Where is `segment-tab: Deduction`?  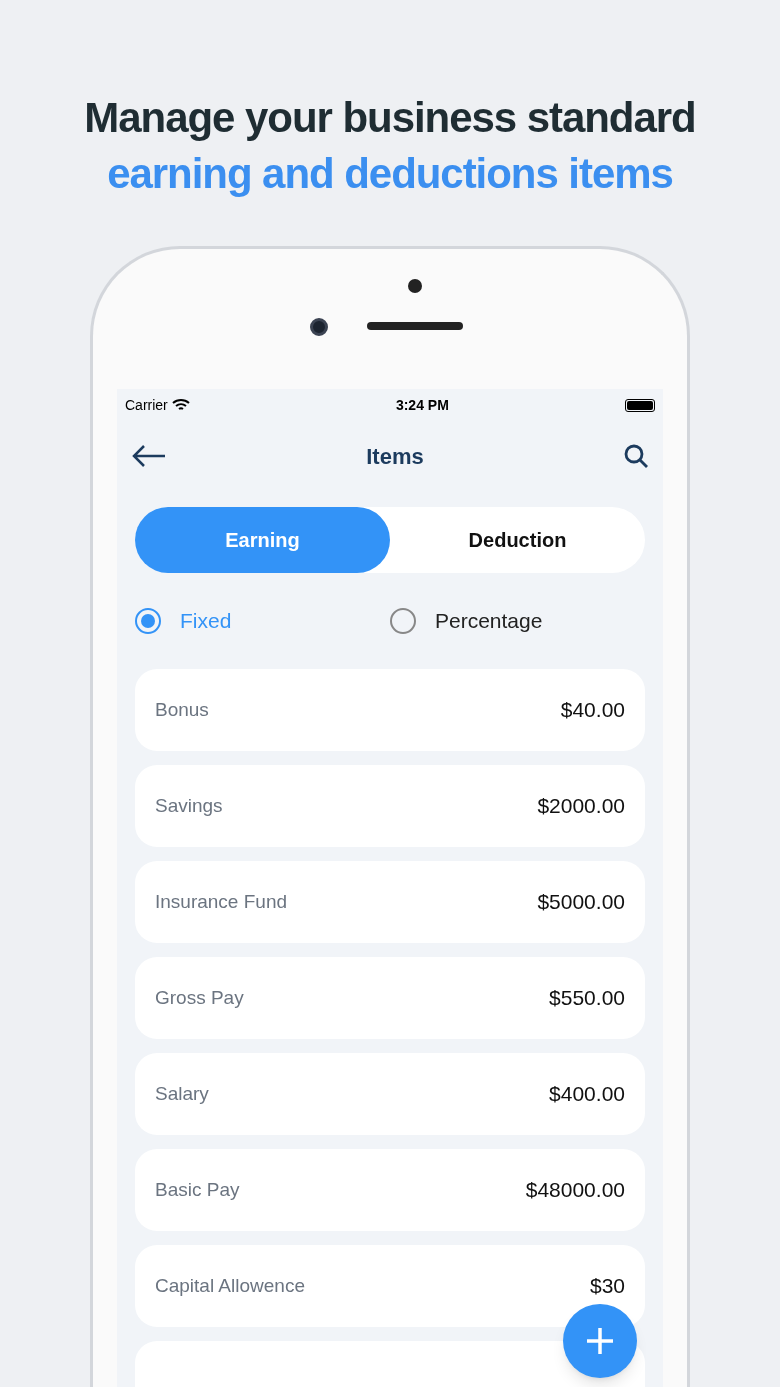
segment-tab: Deduction is located at coordinates (517, 540).